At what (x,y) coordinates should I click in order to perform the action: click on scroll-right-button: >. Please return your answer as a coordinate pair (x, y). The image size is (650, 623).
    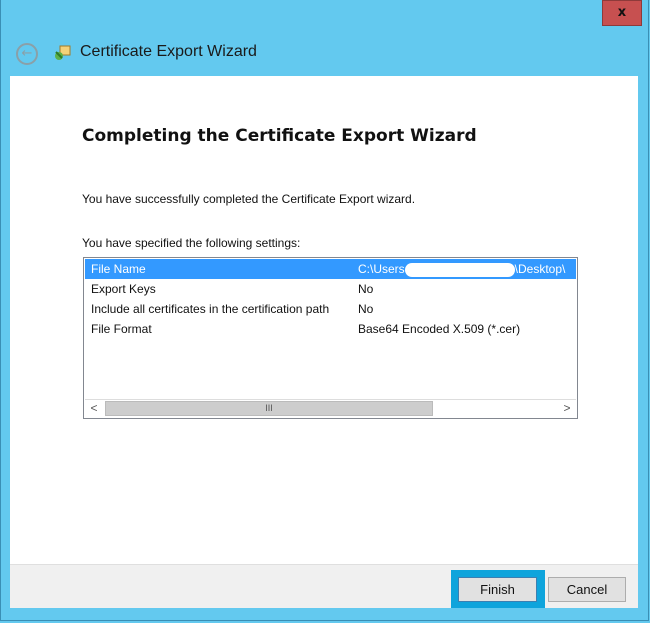
    Looking at the image, I should click on (567, 408).